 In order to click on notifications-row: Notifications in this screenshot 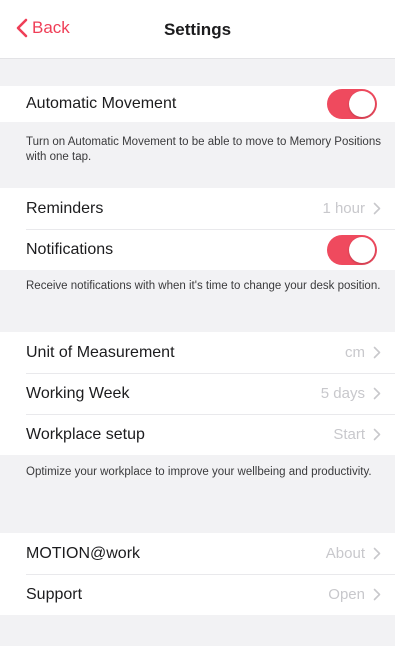, I will do `click(197, 249)`.